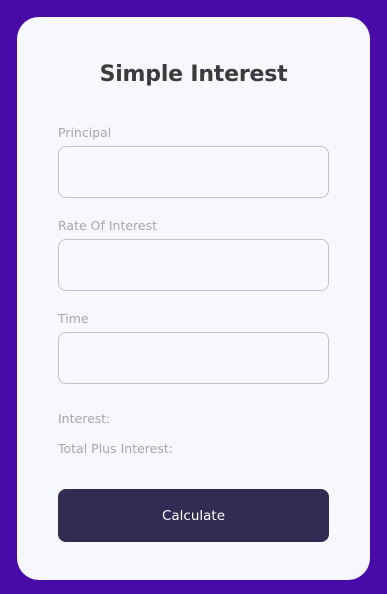  I want to click on page-title: Simple Interest, so click(193, 74).